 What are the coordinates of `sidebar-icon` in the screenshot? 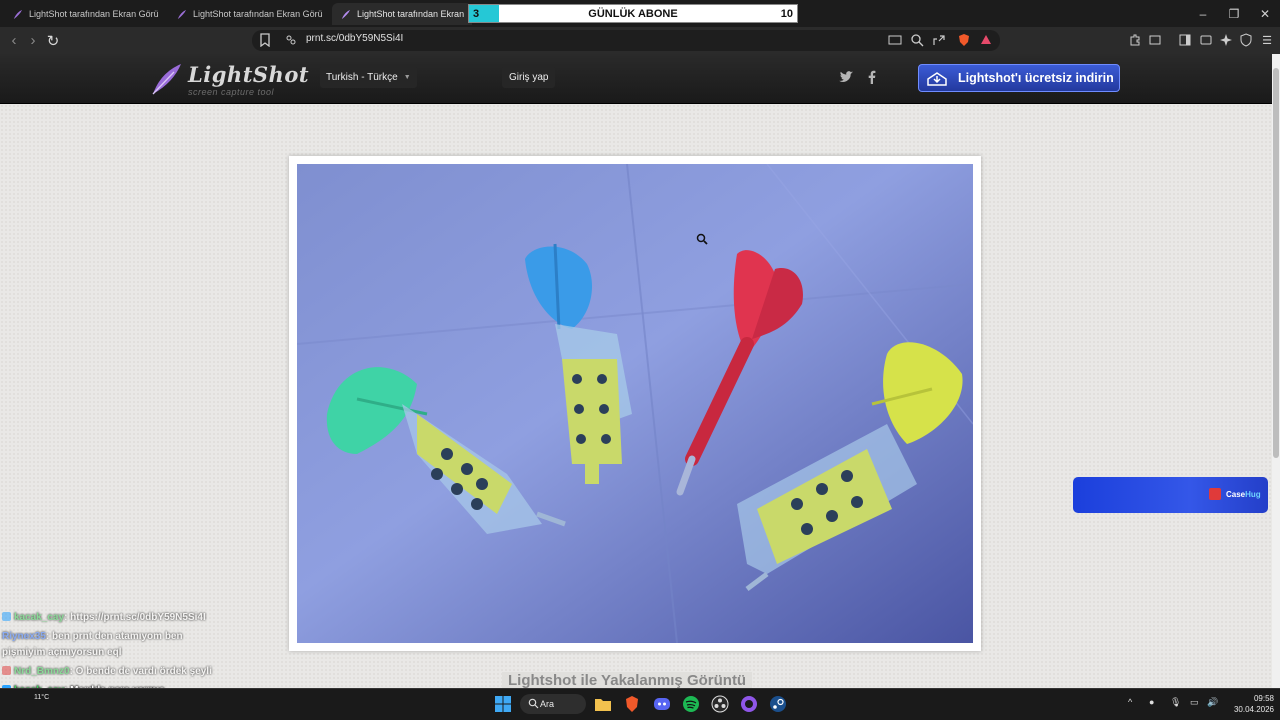 It's located at (1185, 40).